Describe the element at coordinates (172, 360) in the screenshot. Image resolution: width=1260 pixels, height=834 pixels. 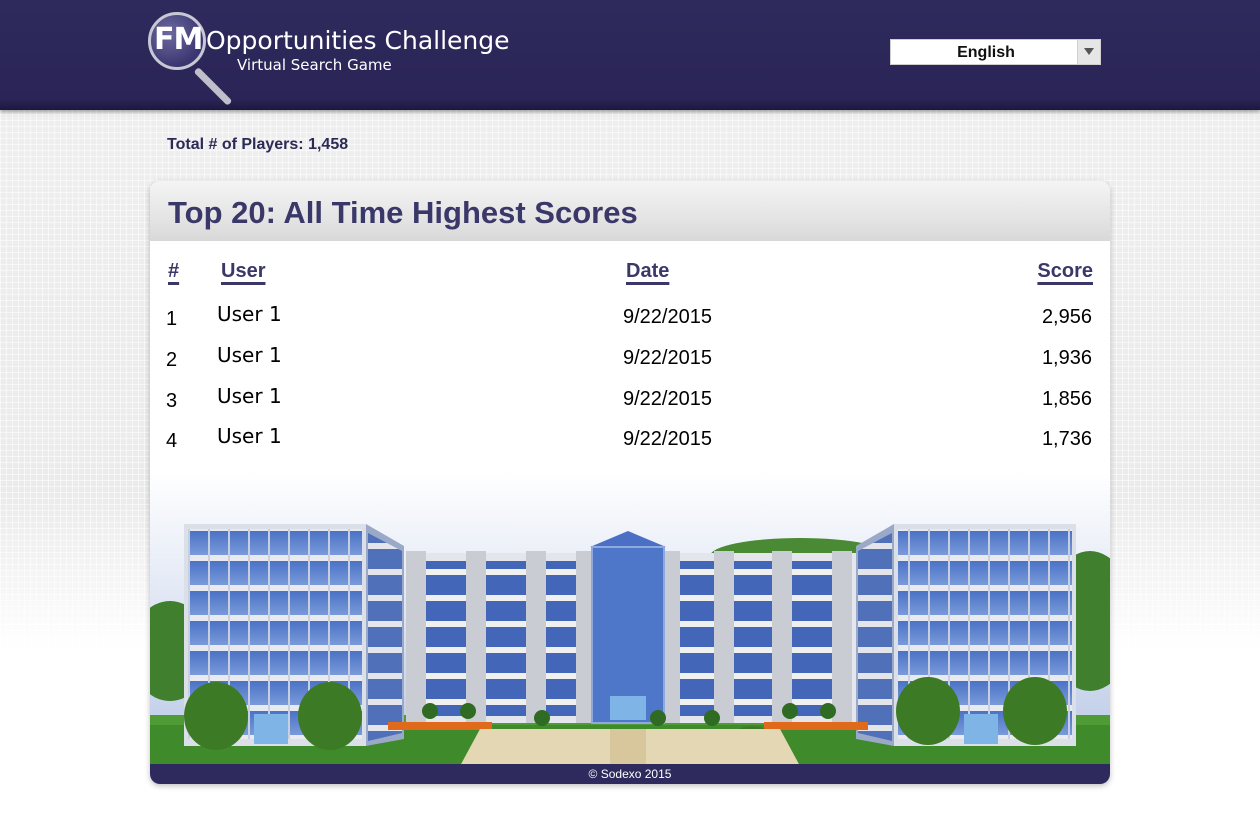
I see `row-rank: 2` at that location.